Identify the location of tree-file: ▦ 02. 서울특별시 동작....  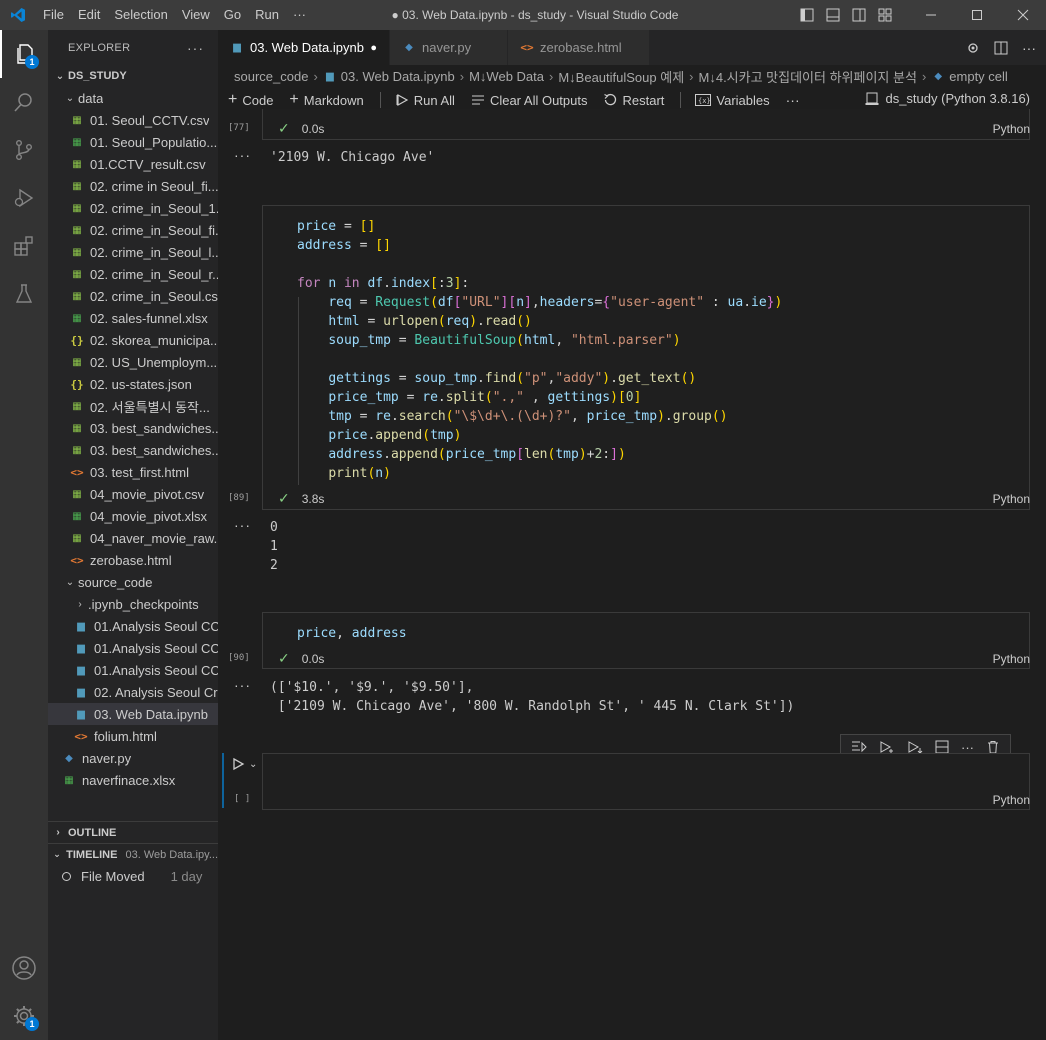
(133, 406).